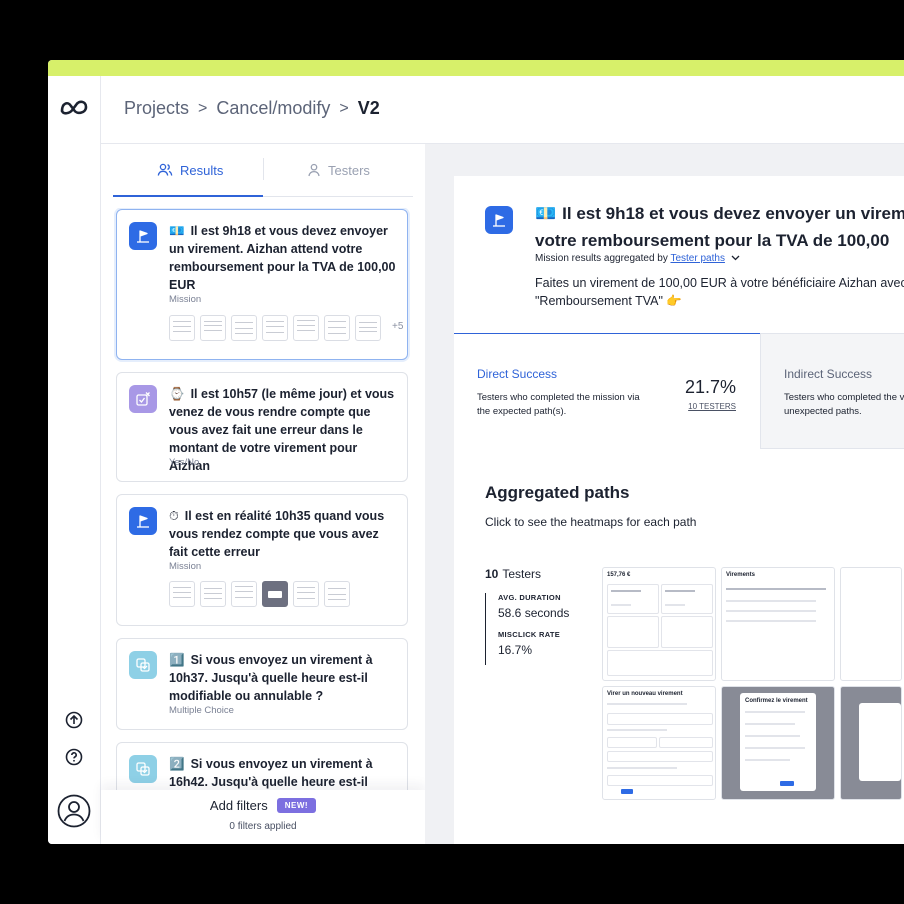 This screenshot has height=904, width=904. I want to click on direct-success-testers: 10 TESTERS, so click(712, 406).